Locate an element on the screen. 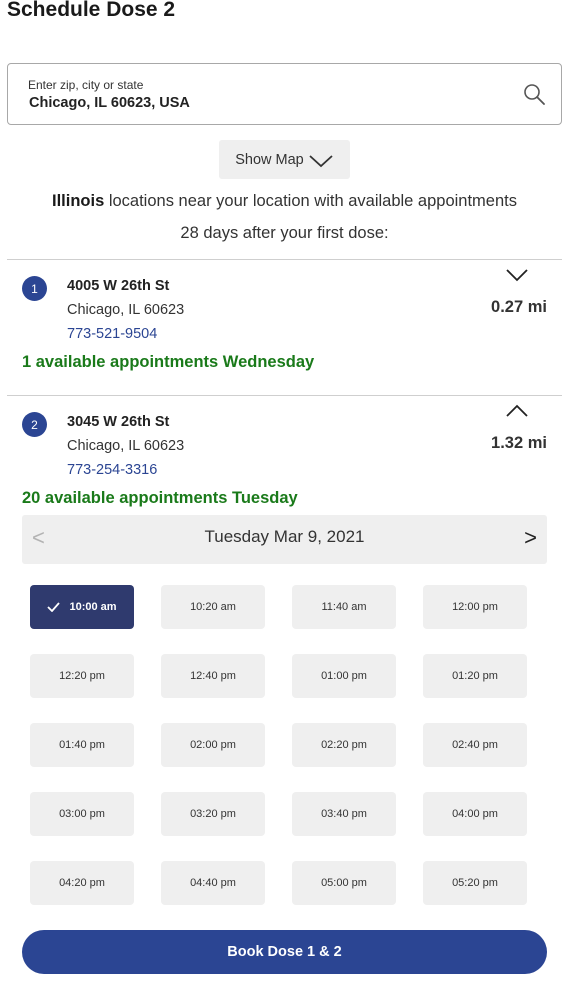 This screenshot has height=983, width=587. time-slot-label: 12:20 pm is located at coordinates (82, 676).